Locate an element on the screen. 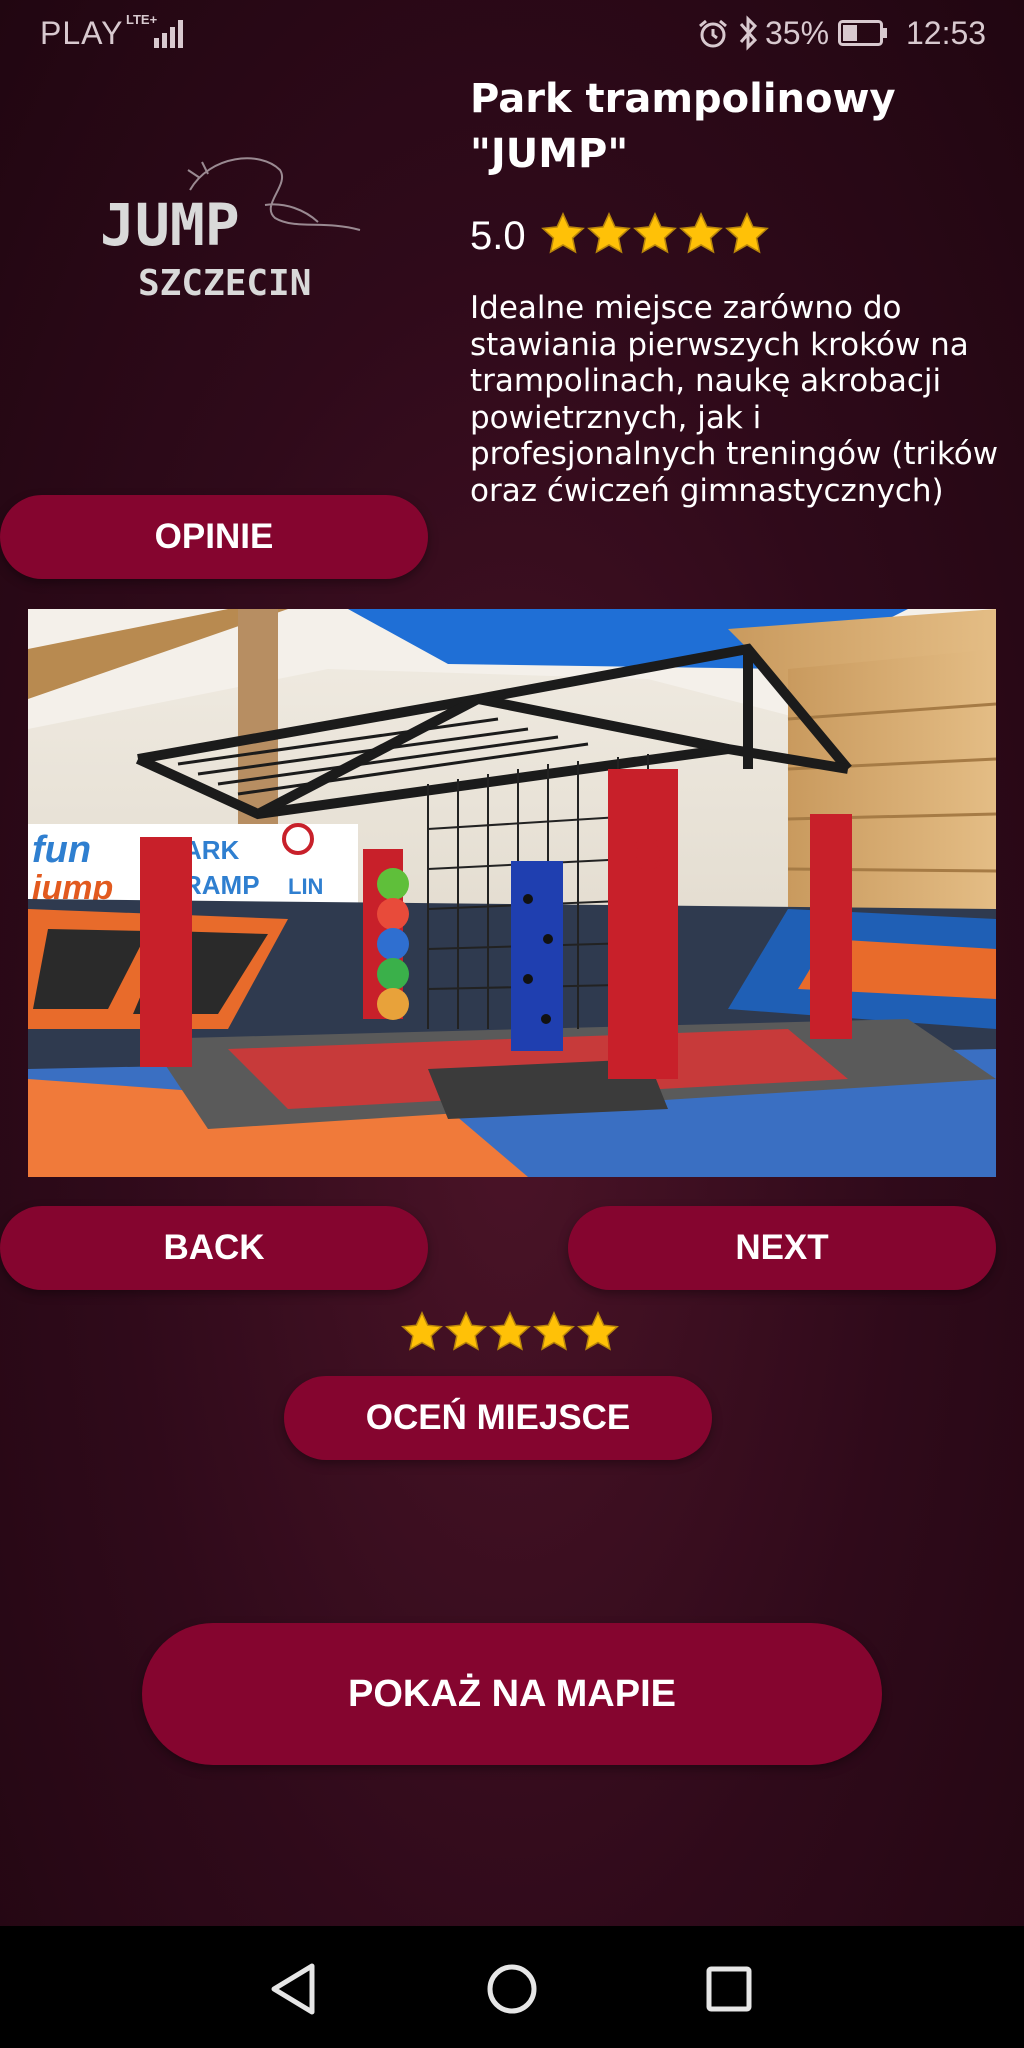 The image size is (1024, 2048). clock: 12:53 is located at coordinates (946, 33).